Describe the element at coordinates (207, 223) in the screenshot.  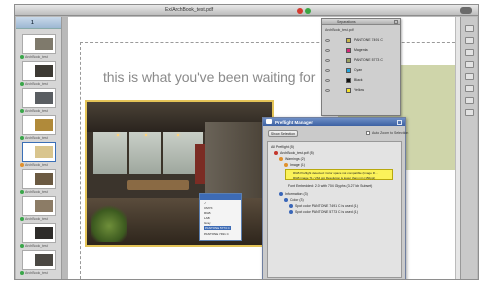
I see `menu-item: Gray` at that location.